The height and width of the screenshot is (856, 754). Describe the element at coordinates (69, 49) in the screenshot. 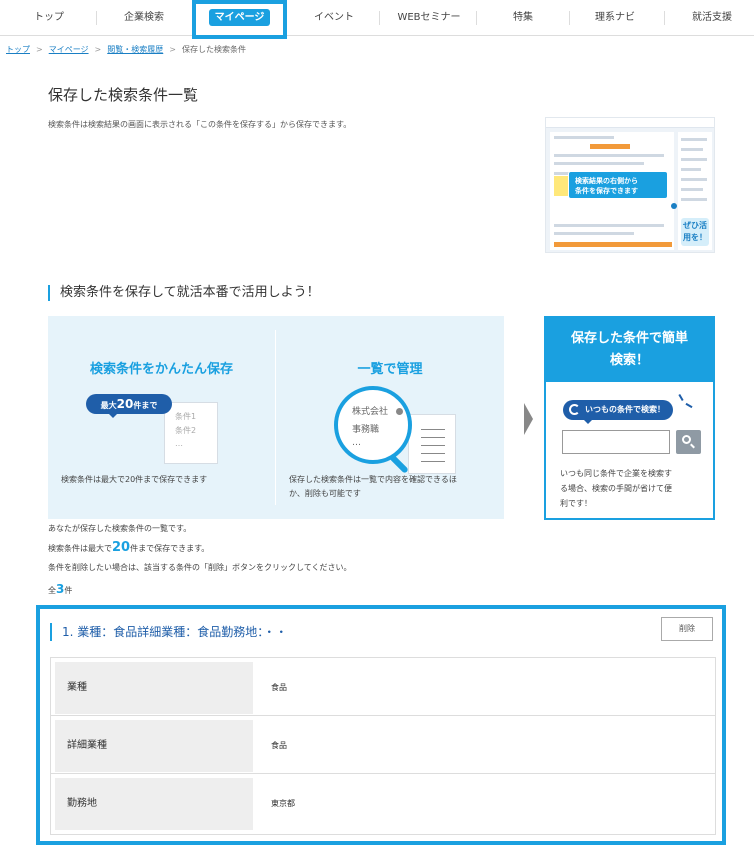

I see `breadcrumb-mypage: マイページ` at that location.